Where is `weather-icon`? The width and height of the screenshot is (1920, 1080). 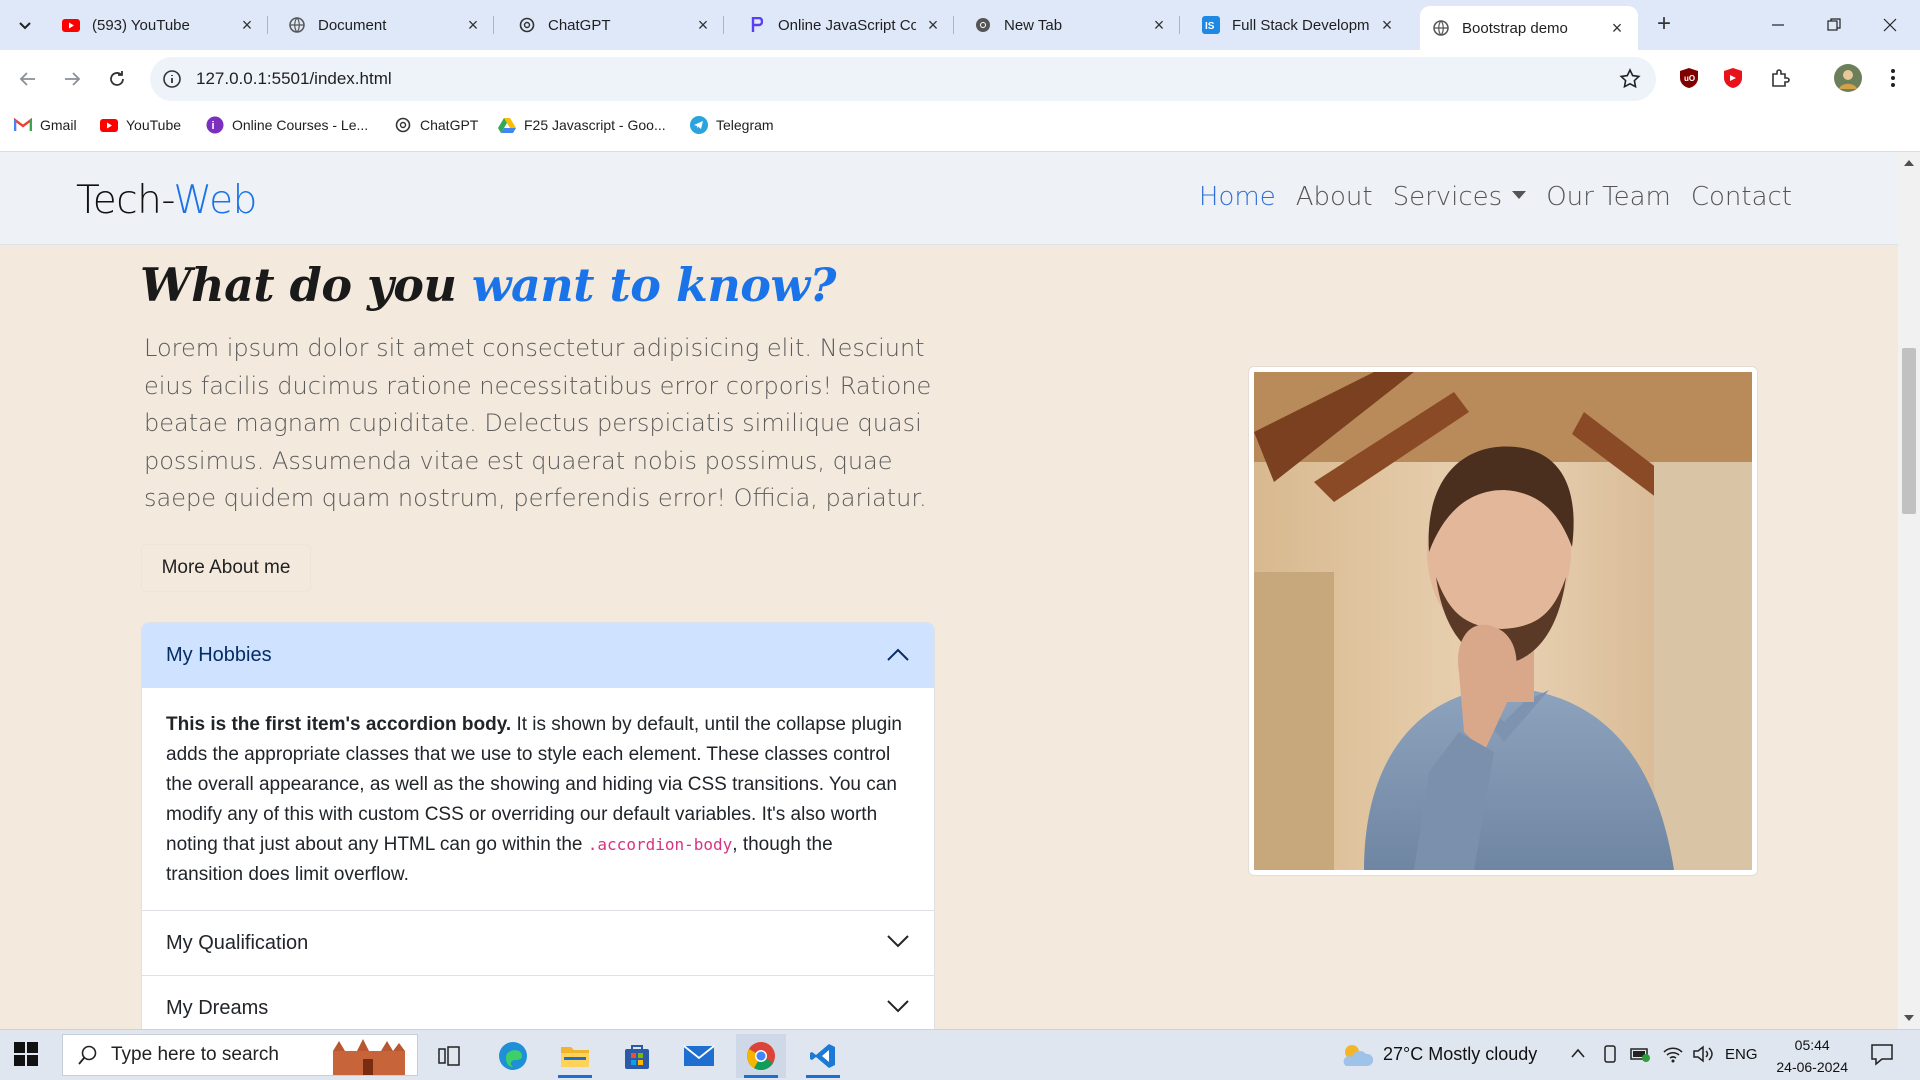 weather-icon is located at coordinates (1357, 1057).